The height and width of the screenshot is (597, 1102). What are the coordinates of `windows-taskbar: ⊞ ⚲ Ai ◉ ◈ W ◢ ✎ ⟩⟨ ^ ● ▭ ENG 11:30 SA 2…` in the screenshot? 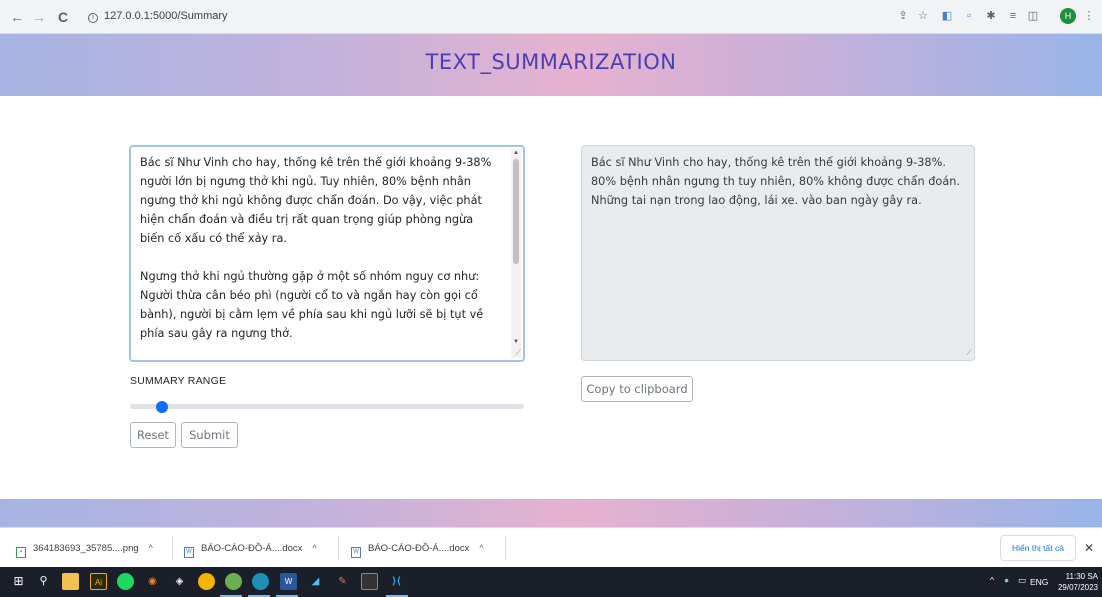 It's located at (551, 582).